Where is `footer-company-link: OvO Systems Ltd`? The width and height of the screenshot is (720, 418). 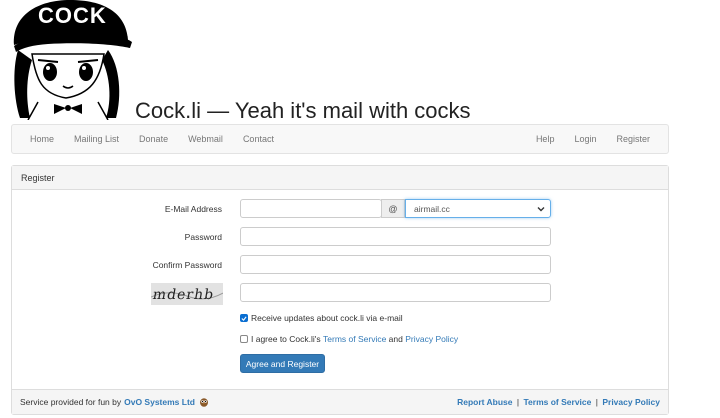 footer-company-link: OvO Systems Ltd is located at coordinates (159, 402).